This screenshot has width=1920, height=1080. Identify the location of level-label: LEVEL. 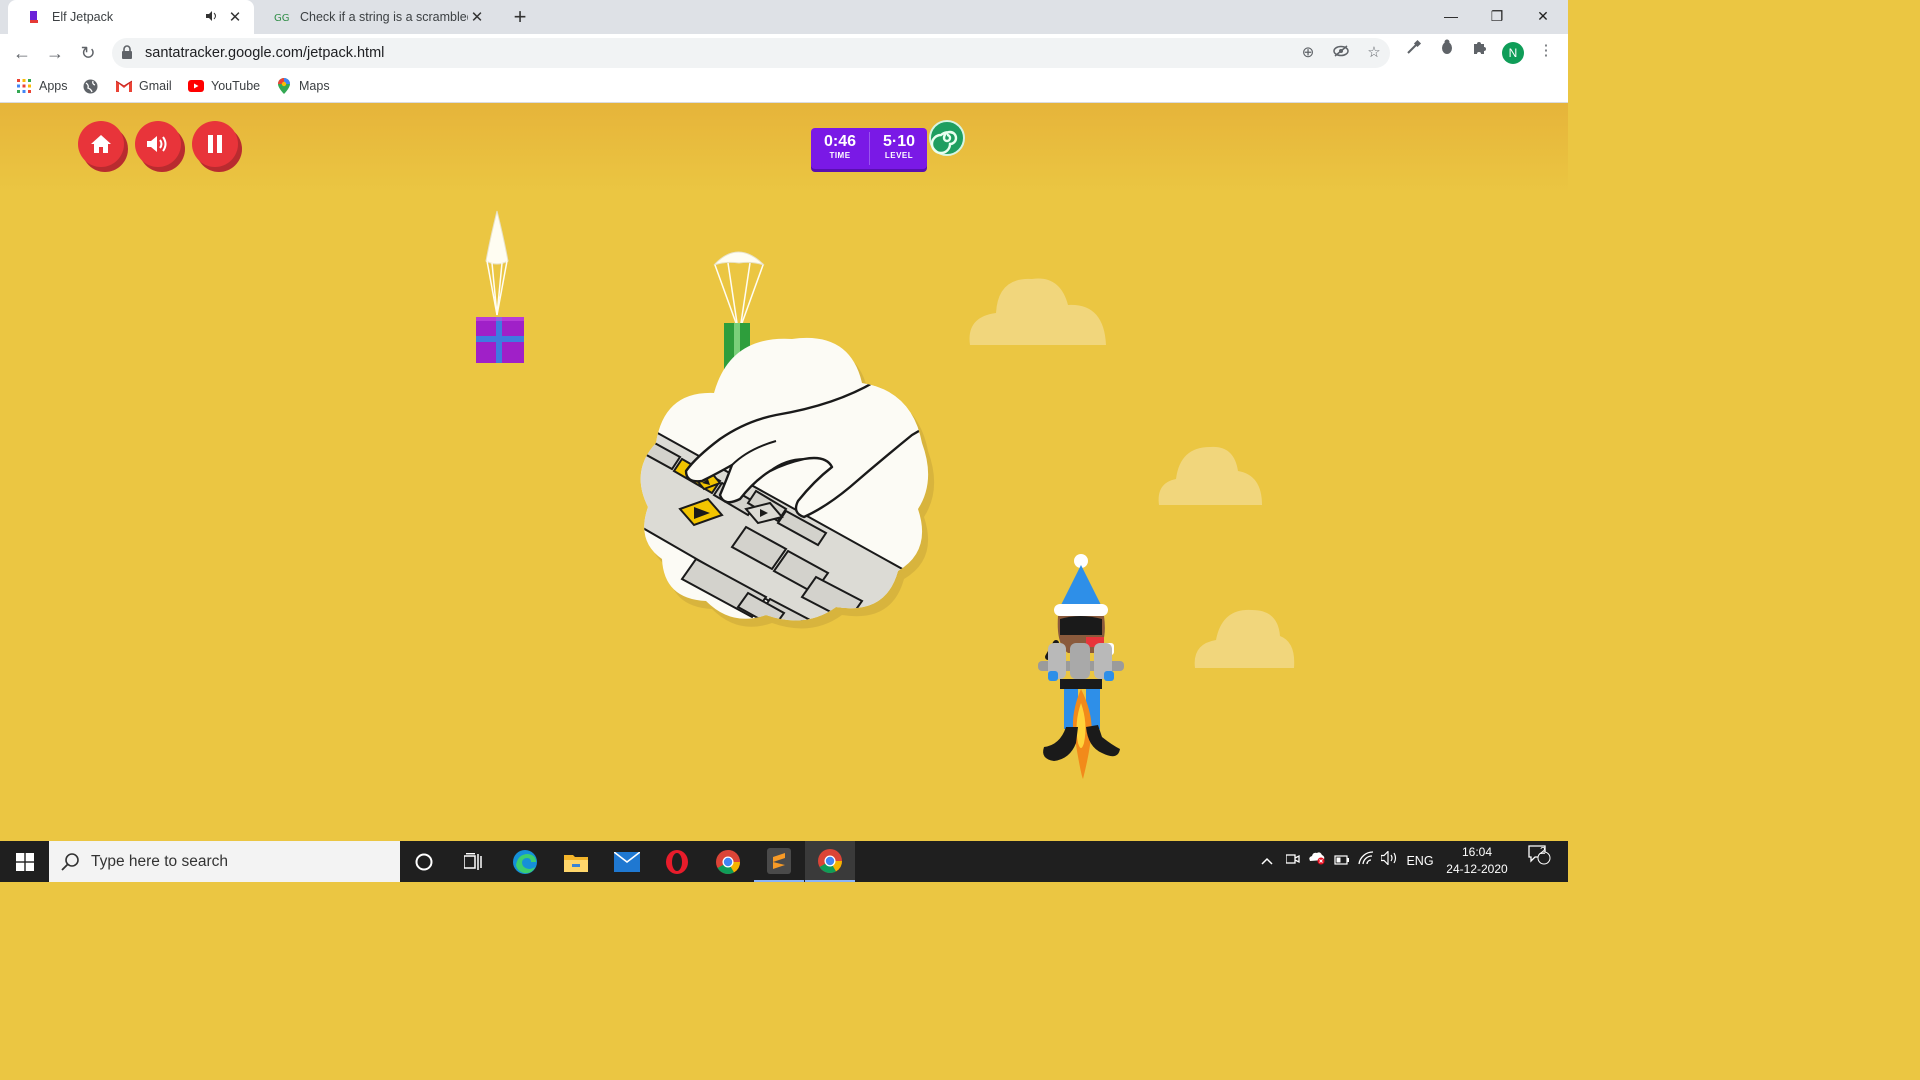
(899, 155).